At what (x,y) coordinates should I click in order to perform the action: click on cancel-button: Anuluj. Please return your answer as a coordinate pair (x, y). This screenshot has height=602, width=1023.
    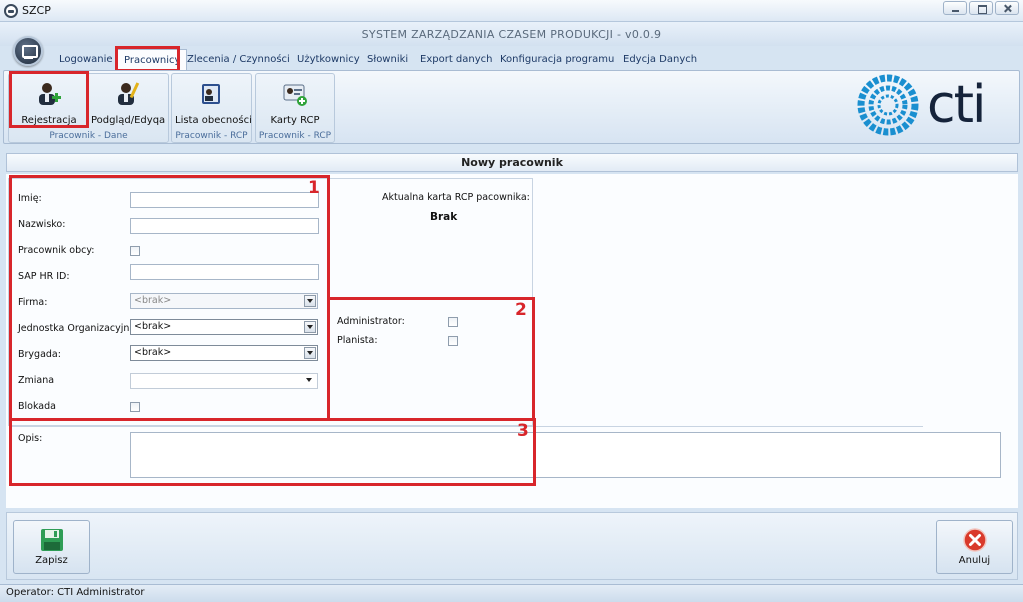
    Looking at the image, I should click on (974, 547).